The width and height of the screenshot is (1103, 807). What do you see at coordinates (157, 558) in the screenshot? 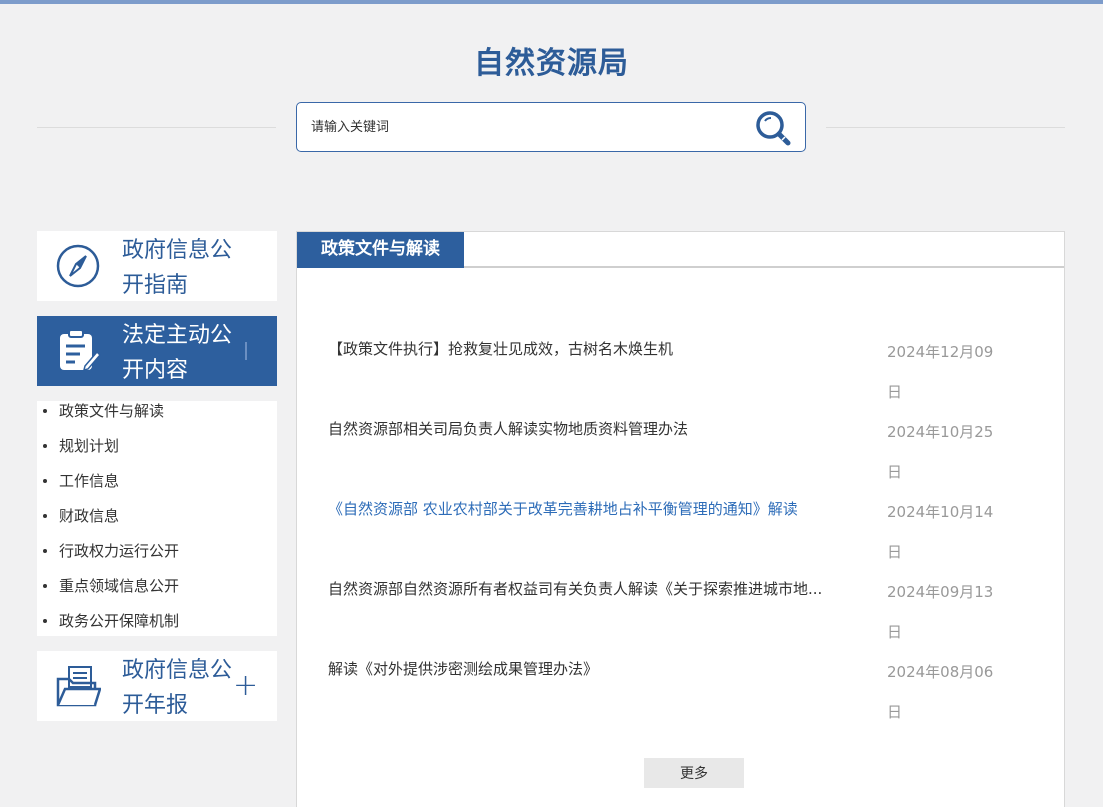
I see `sub-nav-item: 行政权力运行公开` at bounding box center [157, 558].